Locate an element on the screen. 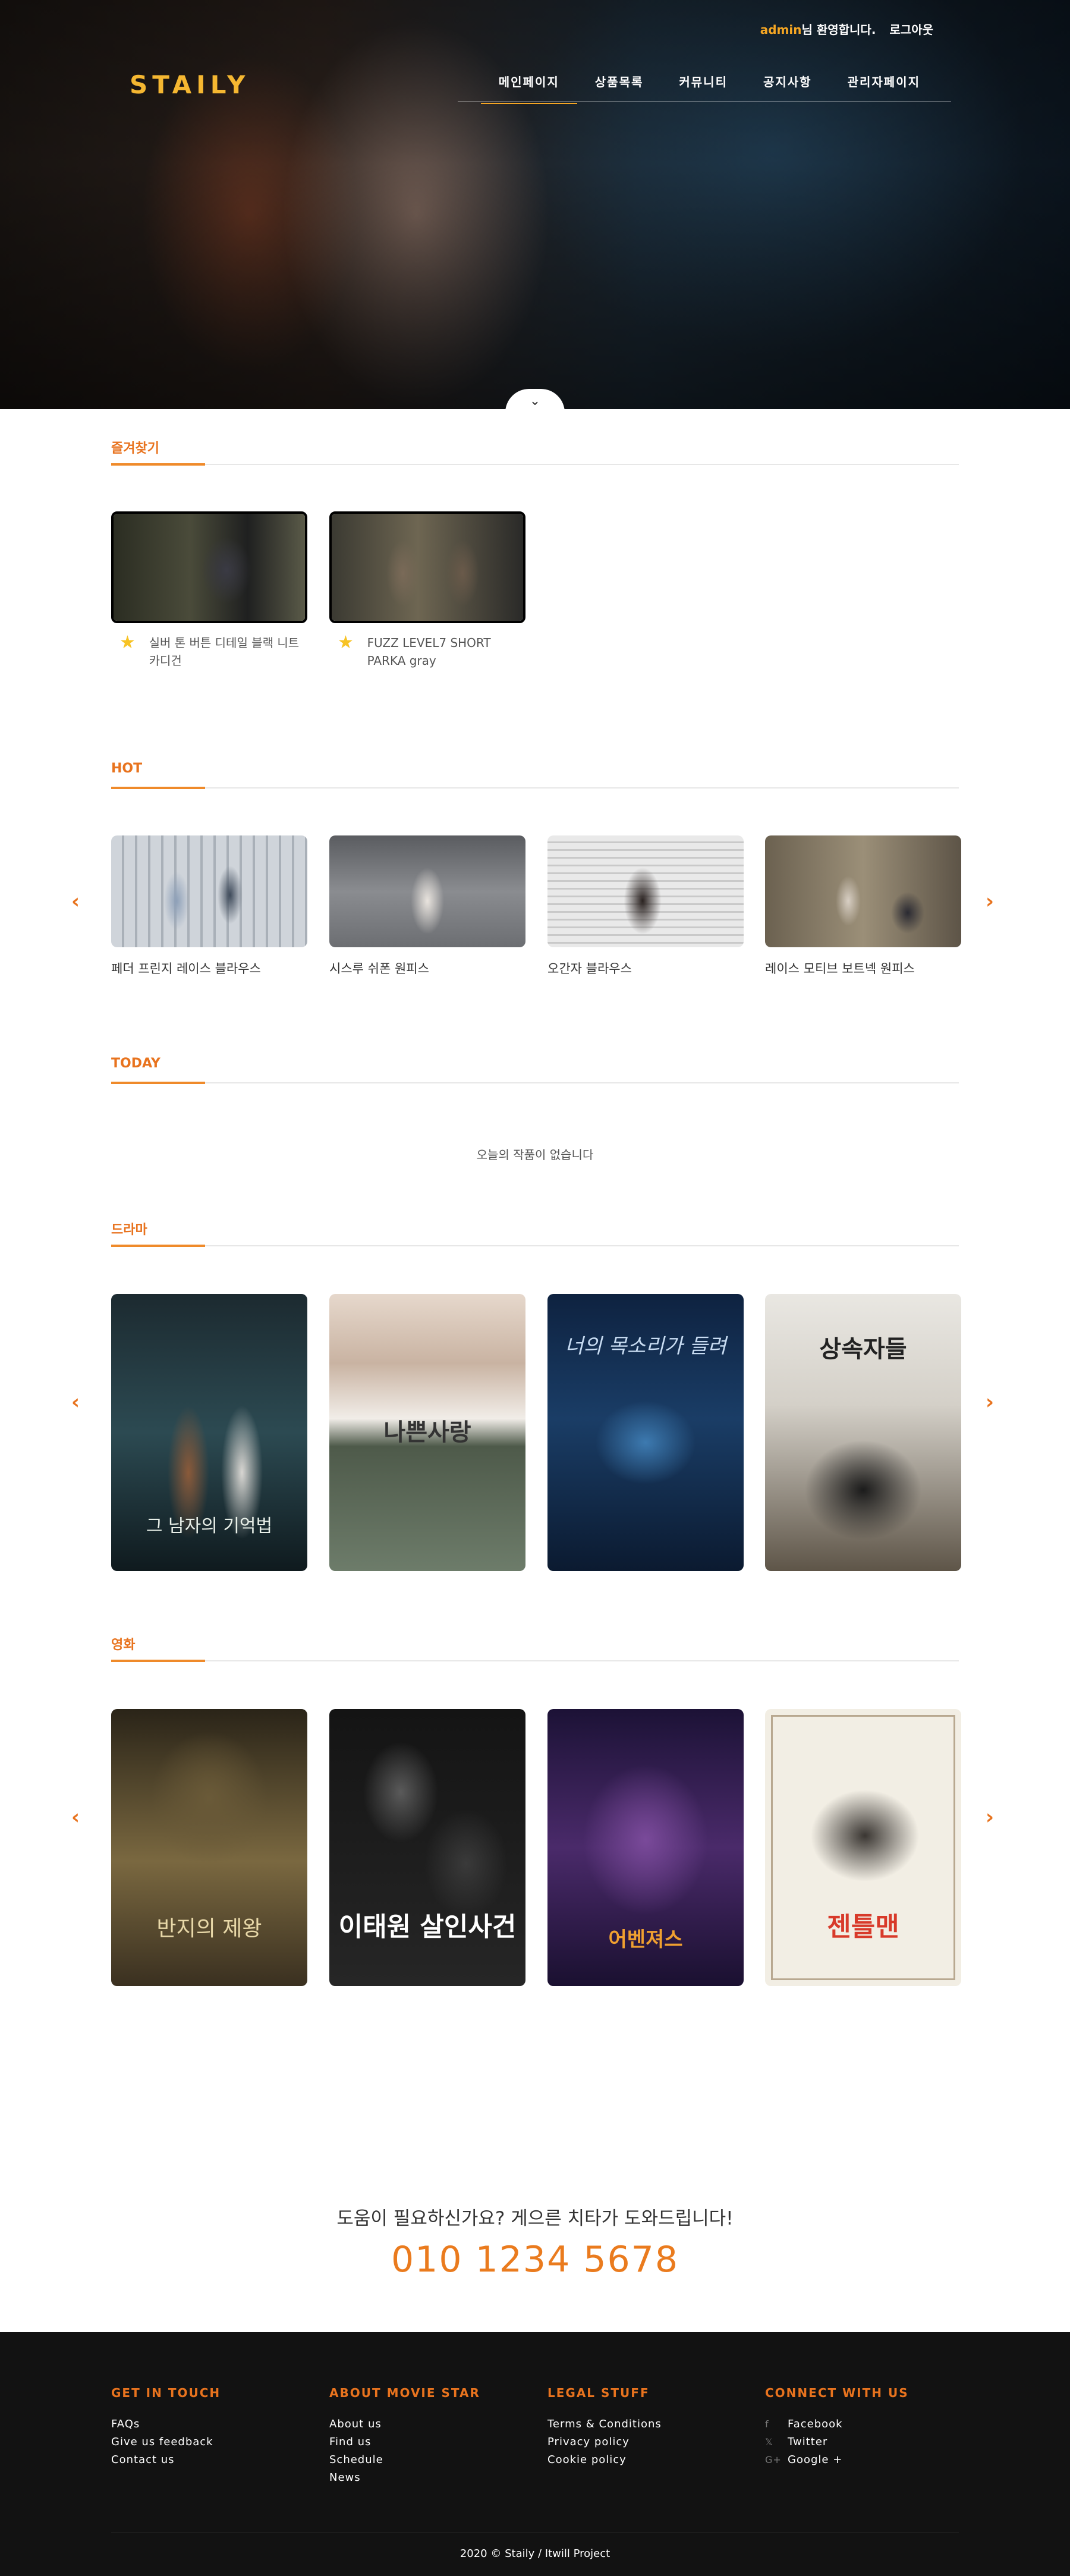  hot-card: 레이스 모티브 보트넥 원피스 is located at coordinates (863, 906).